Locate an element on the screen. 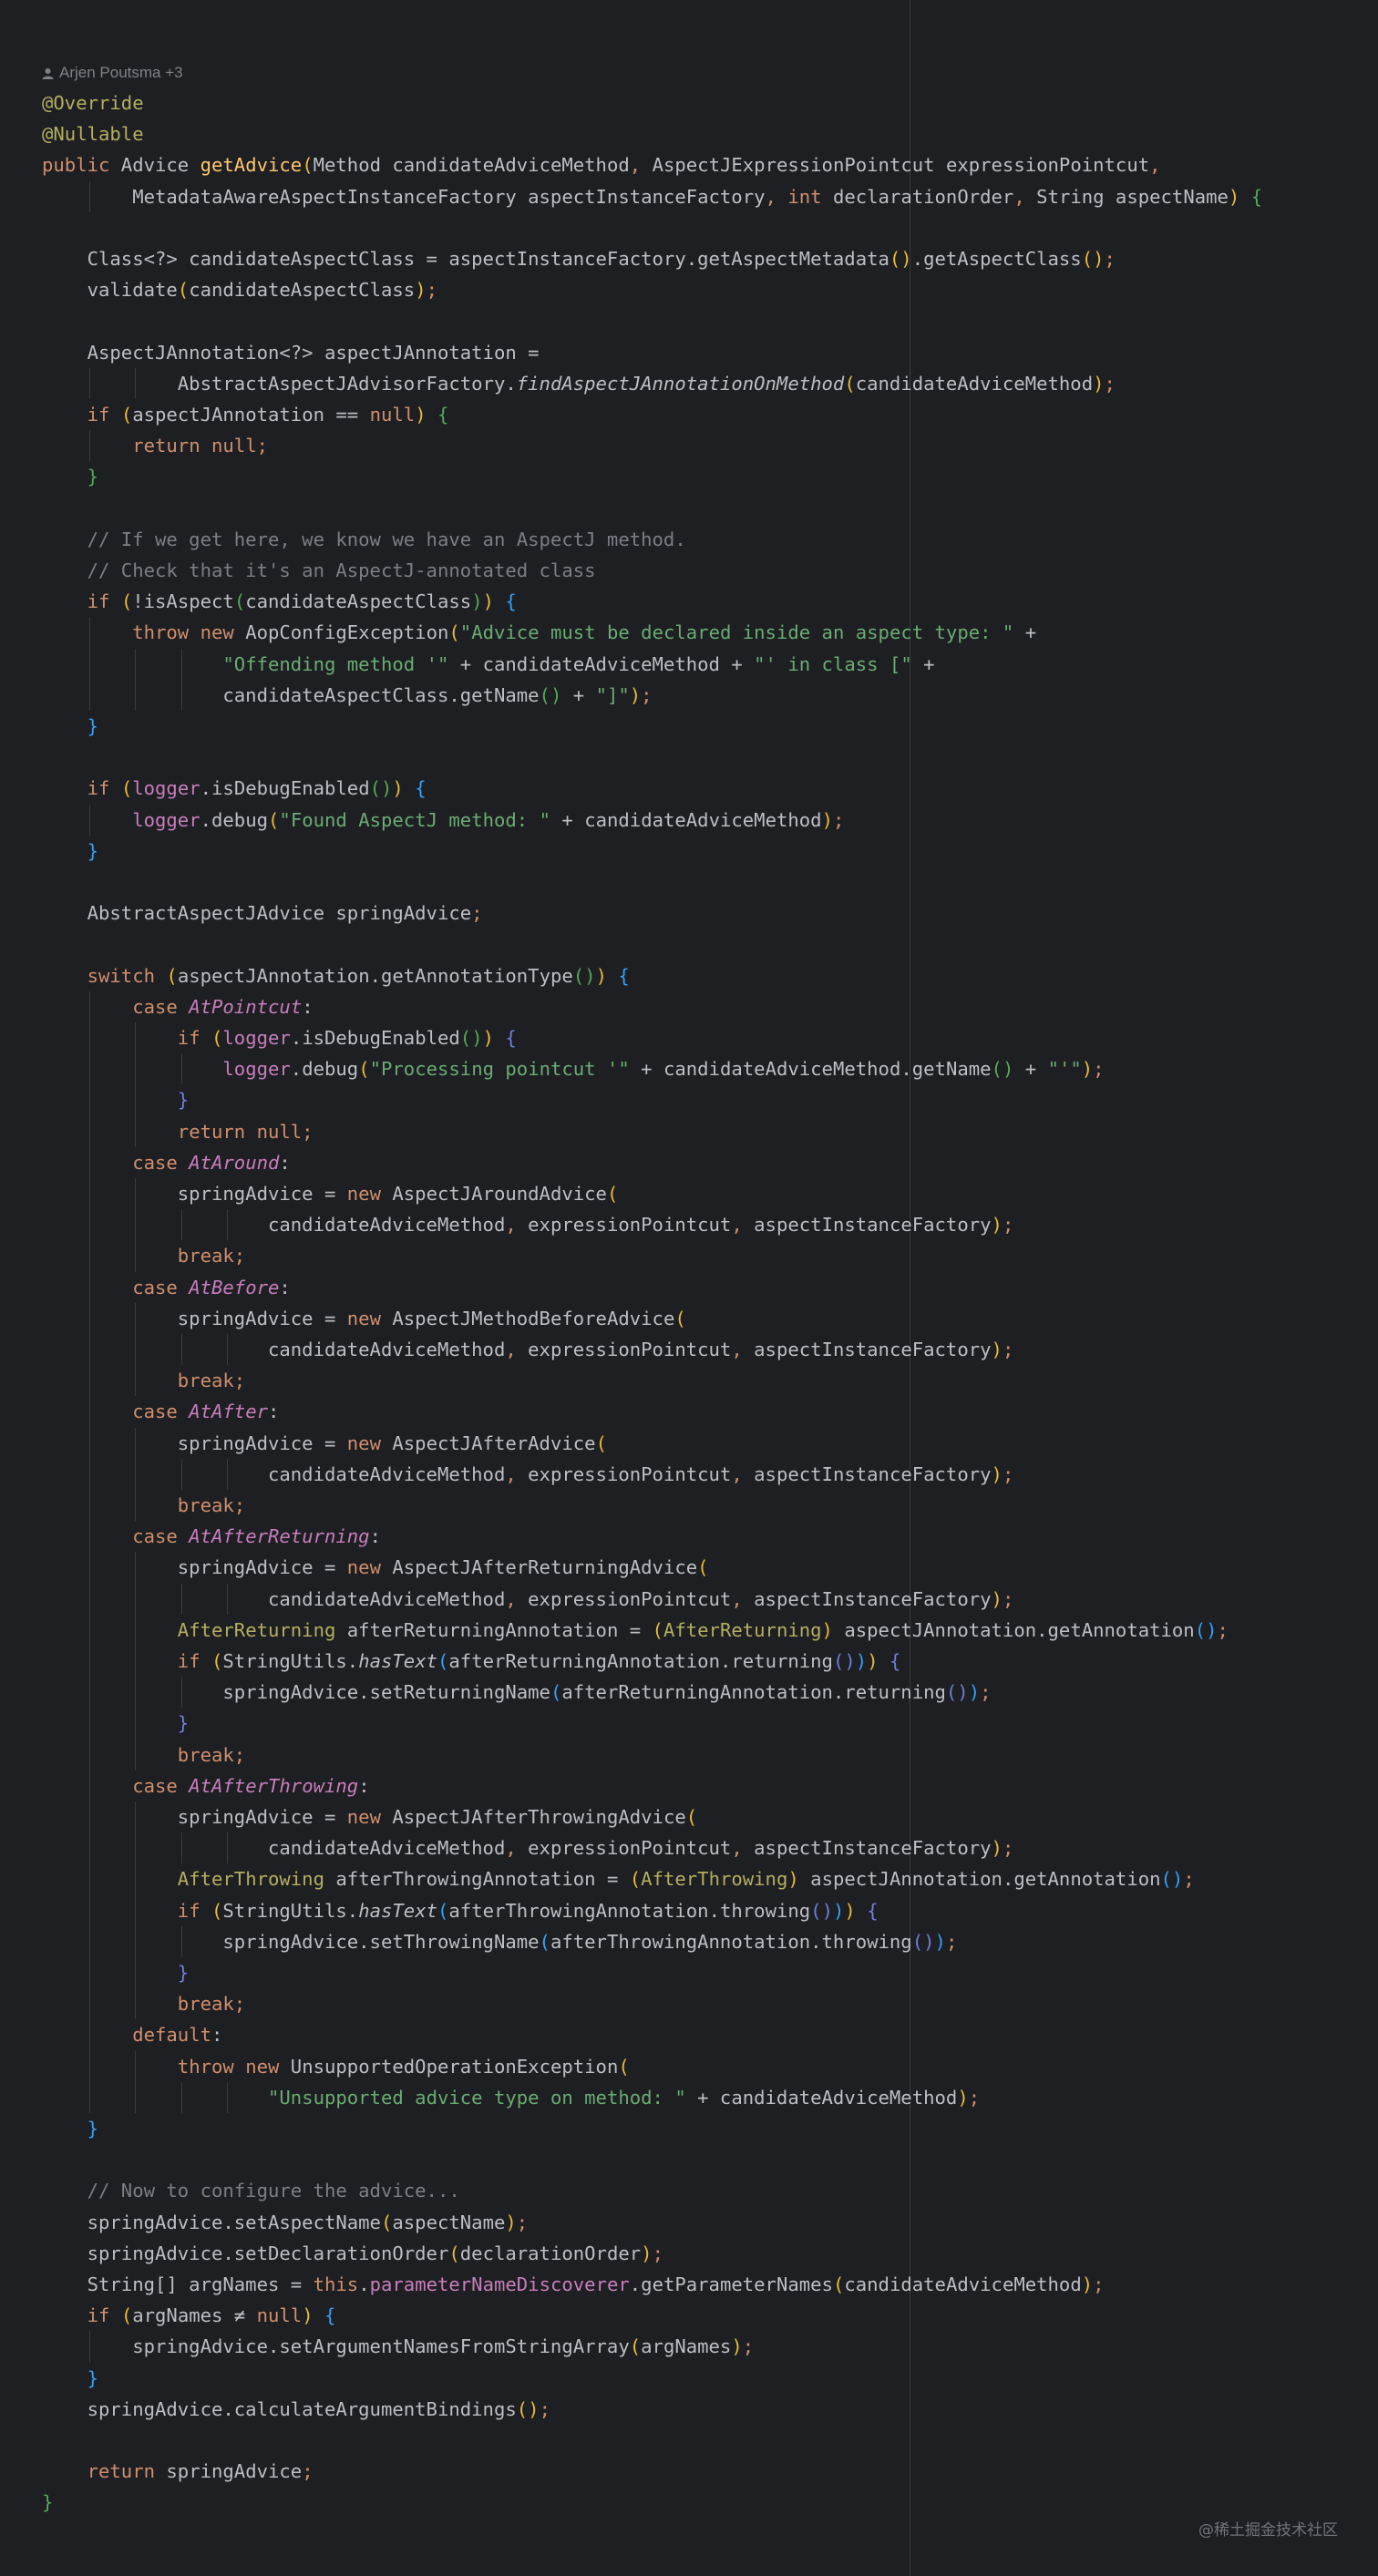 Image resolution: width=1378 pixels, height=2576 pixels. code-line: springAdvice = new AspectJAroundAdvice( is located at coordinates (330, 1193).